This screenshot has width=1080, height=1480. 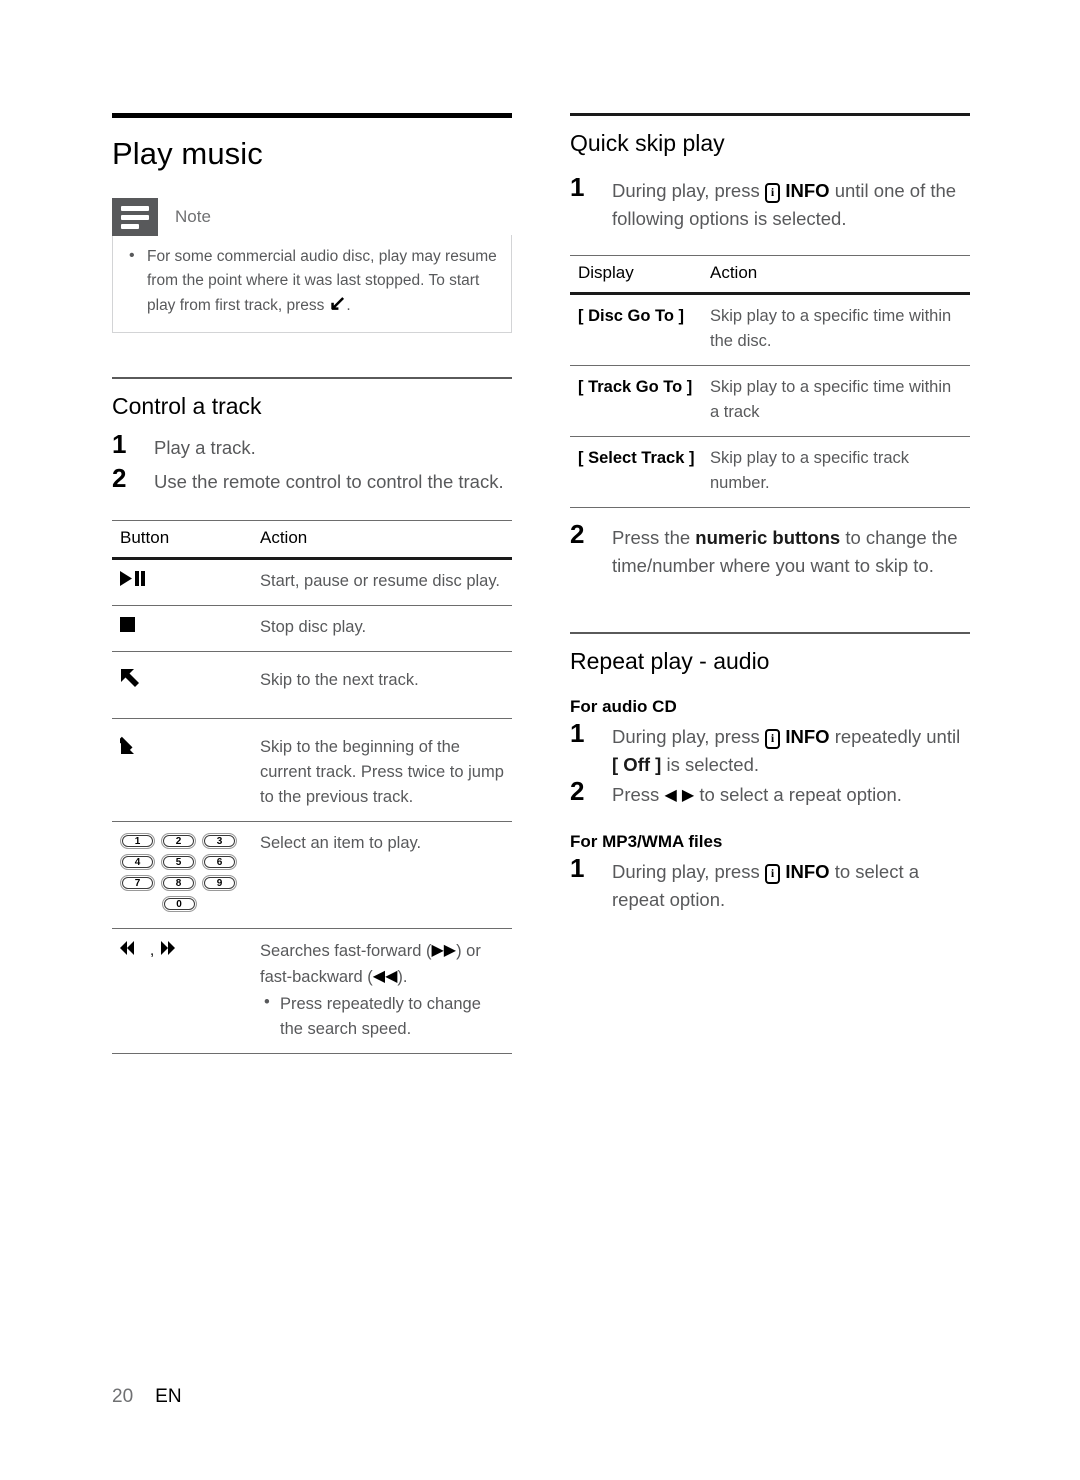 I want to click on option-label: [ Off ], so click(x=637, y=764).